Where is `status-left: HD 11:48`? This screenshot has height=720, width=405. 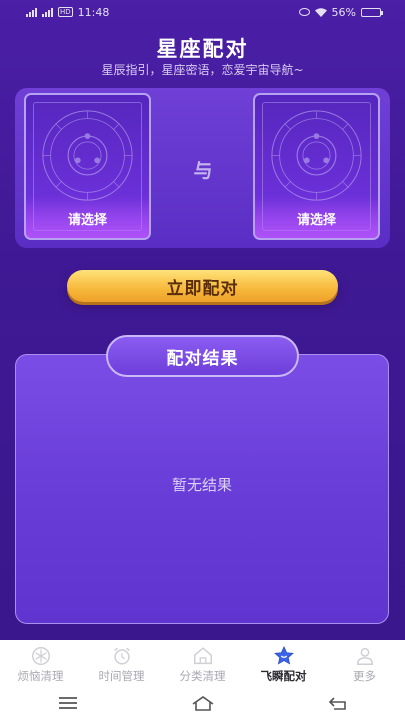
status-left: HD 11:48 is located at coordinates (67, 12).